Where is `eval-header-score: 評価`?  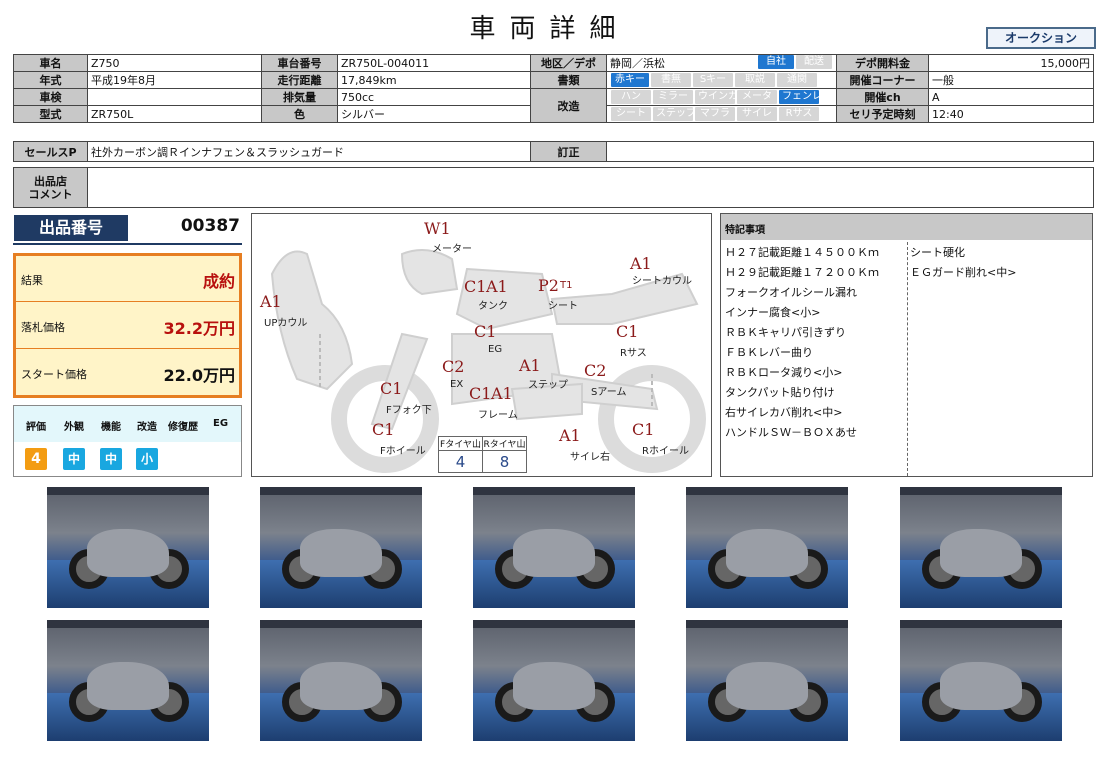
eval-header-score: 評価 is located at coordinates (36, 427).